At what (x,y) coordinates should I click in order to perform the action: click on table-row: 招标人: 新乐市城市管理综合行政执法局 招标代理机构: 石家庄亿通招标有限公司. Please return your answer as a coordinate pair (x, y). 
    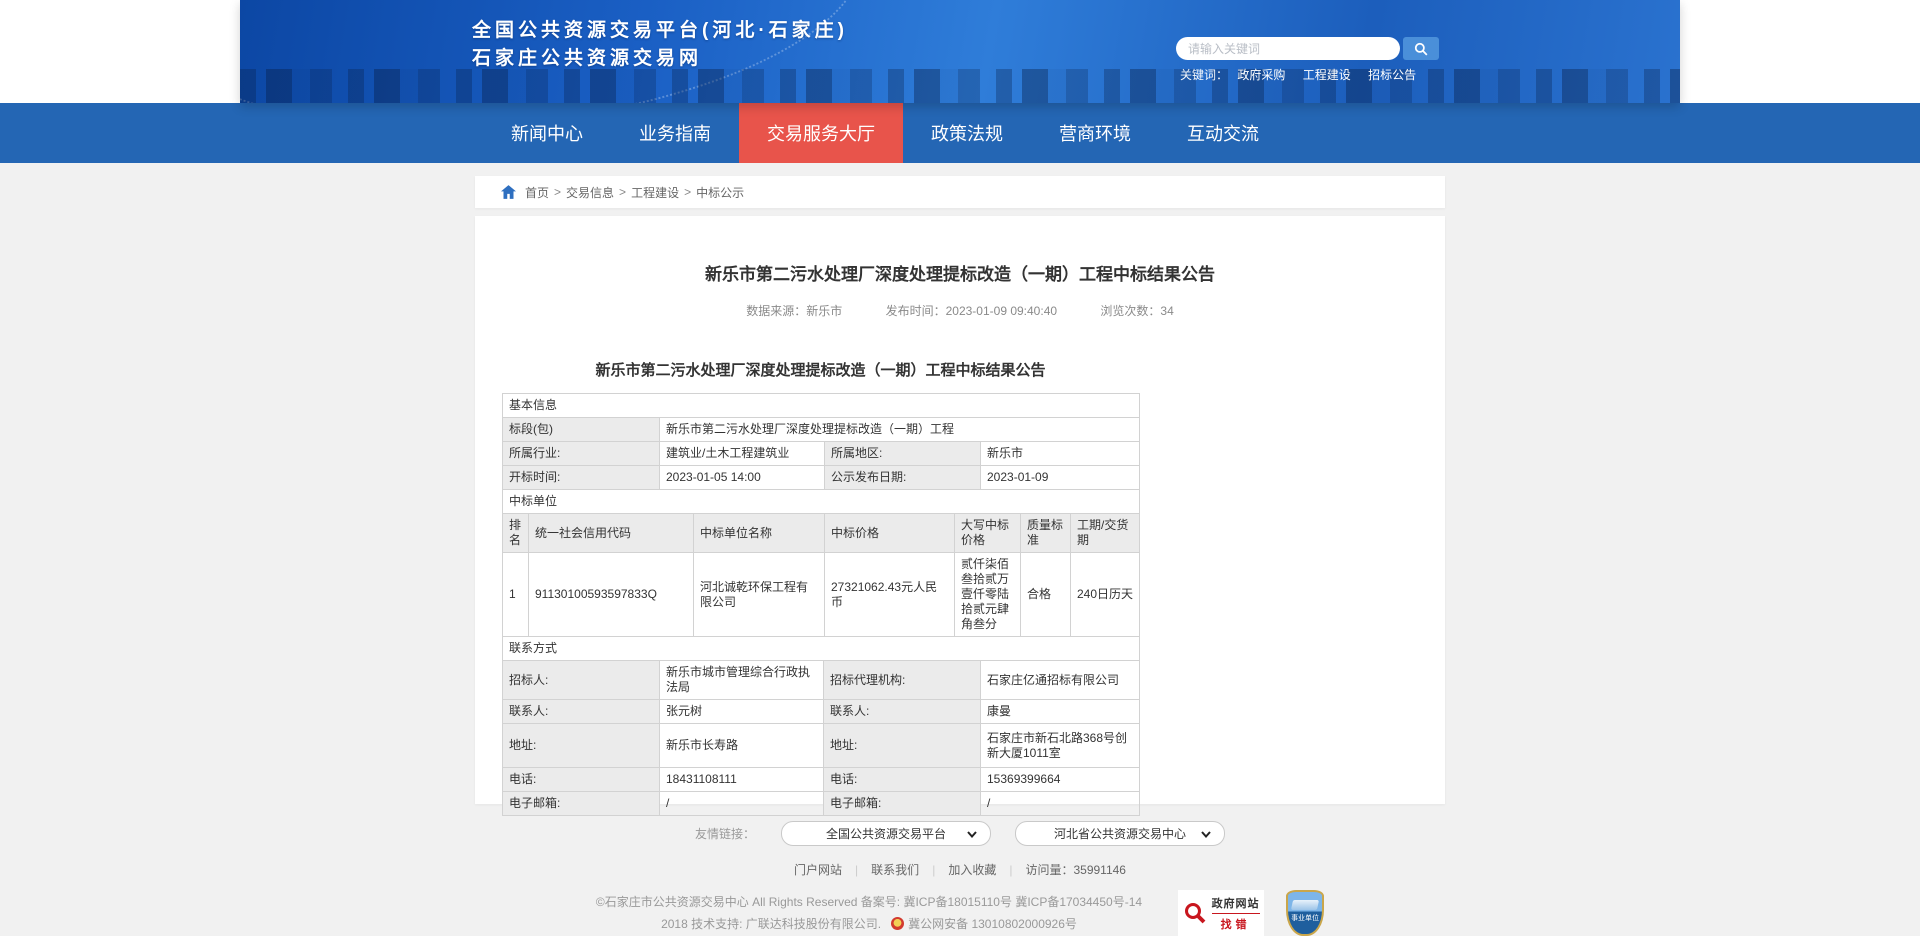
    Looking at the image, I should click on (821, 680).